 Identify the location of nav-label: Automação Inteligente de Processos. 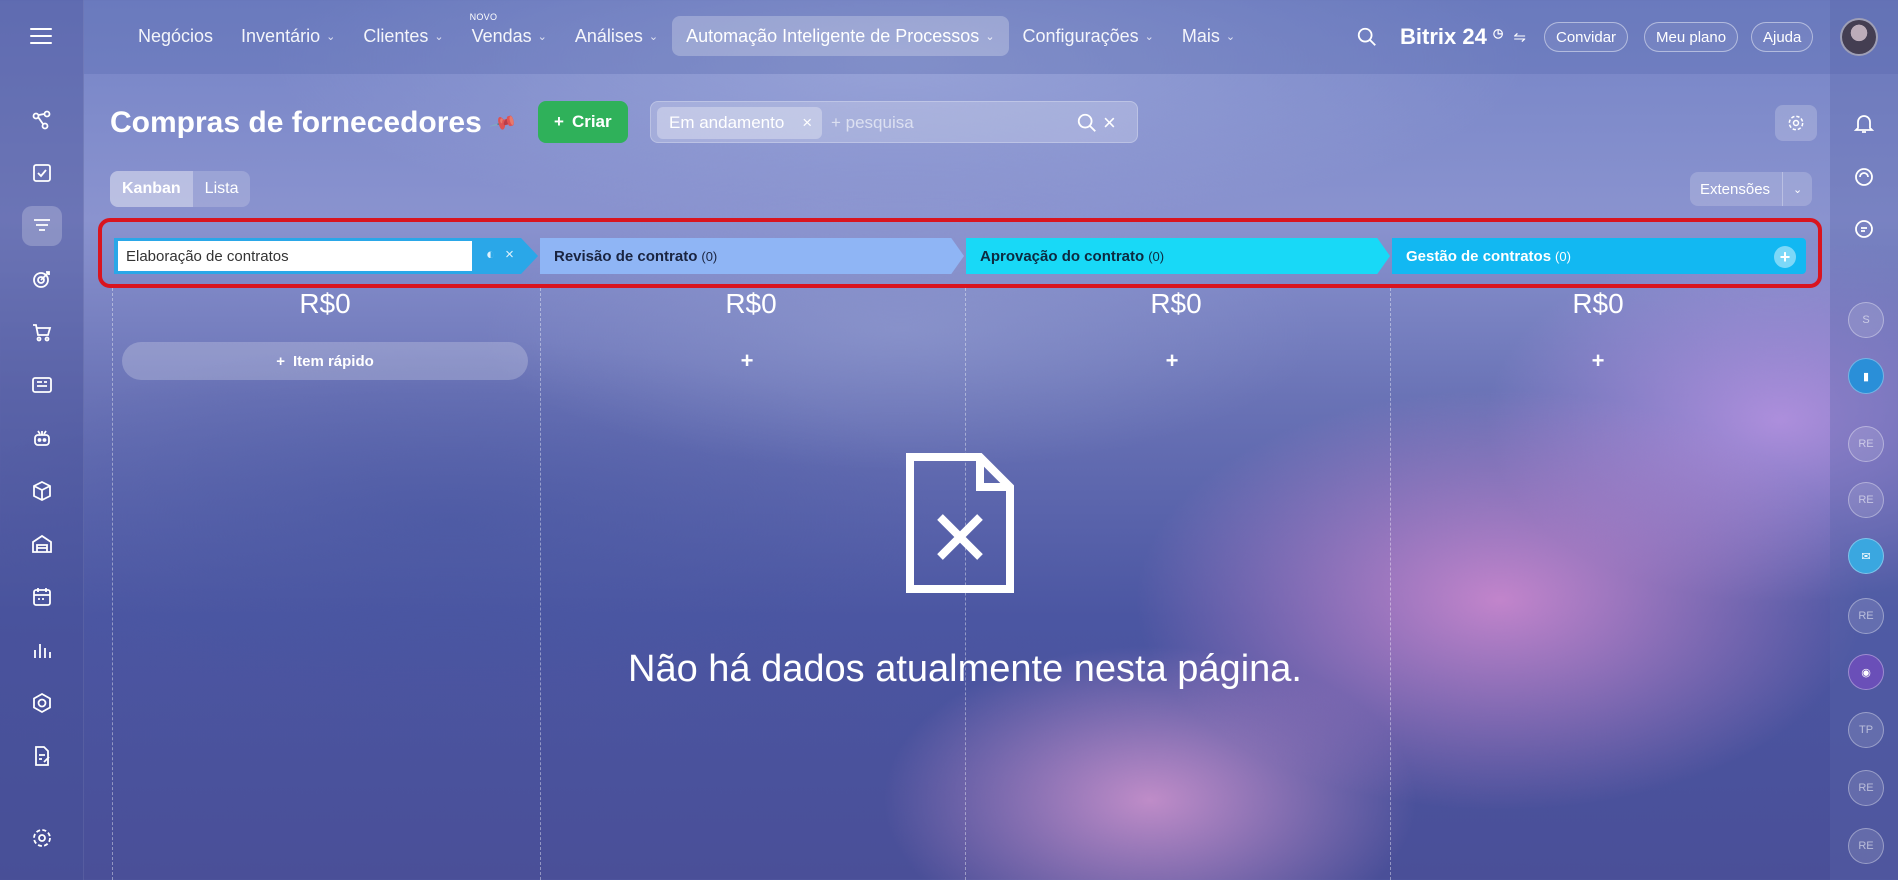
(833, 35).